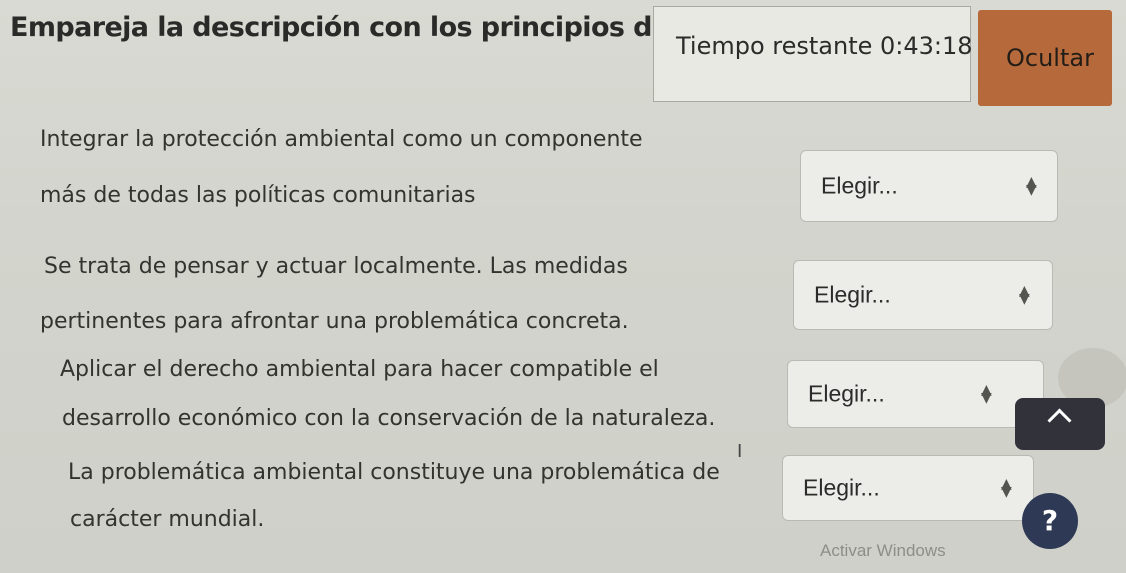 This screenshot has width=1126, height=573. Describe the element at coordinates (923, 295) in the screenshot. I see `answer-select-2: Elegir... ▲ ▼` at that location.